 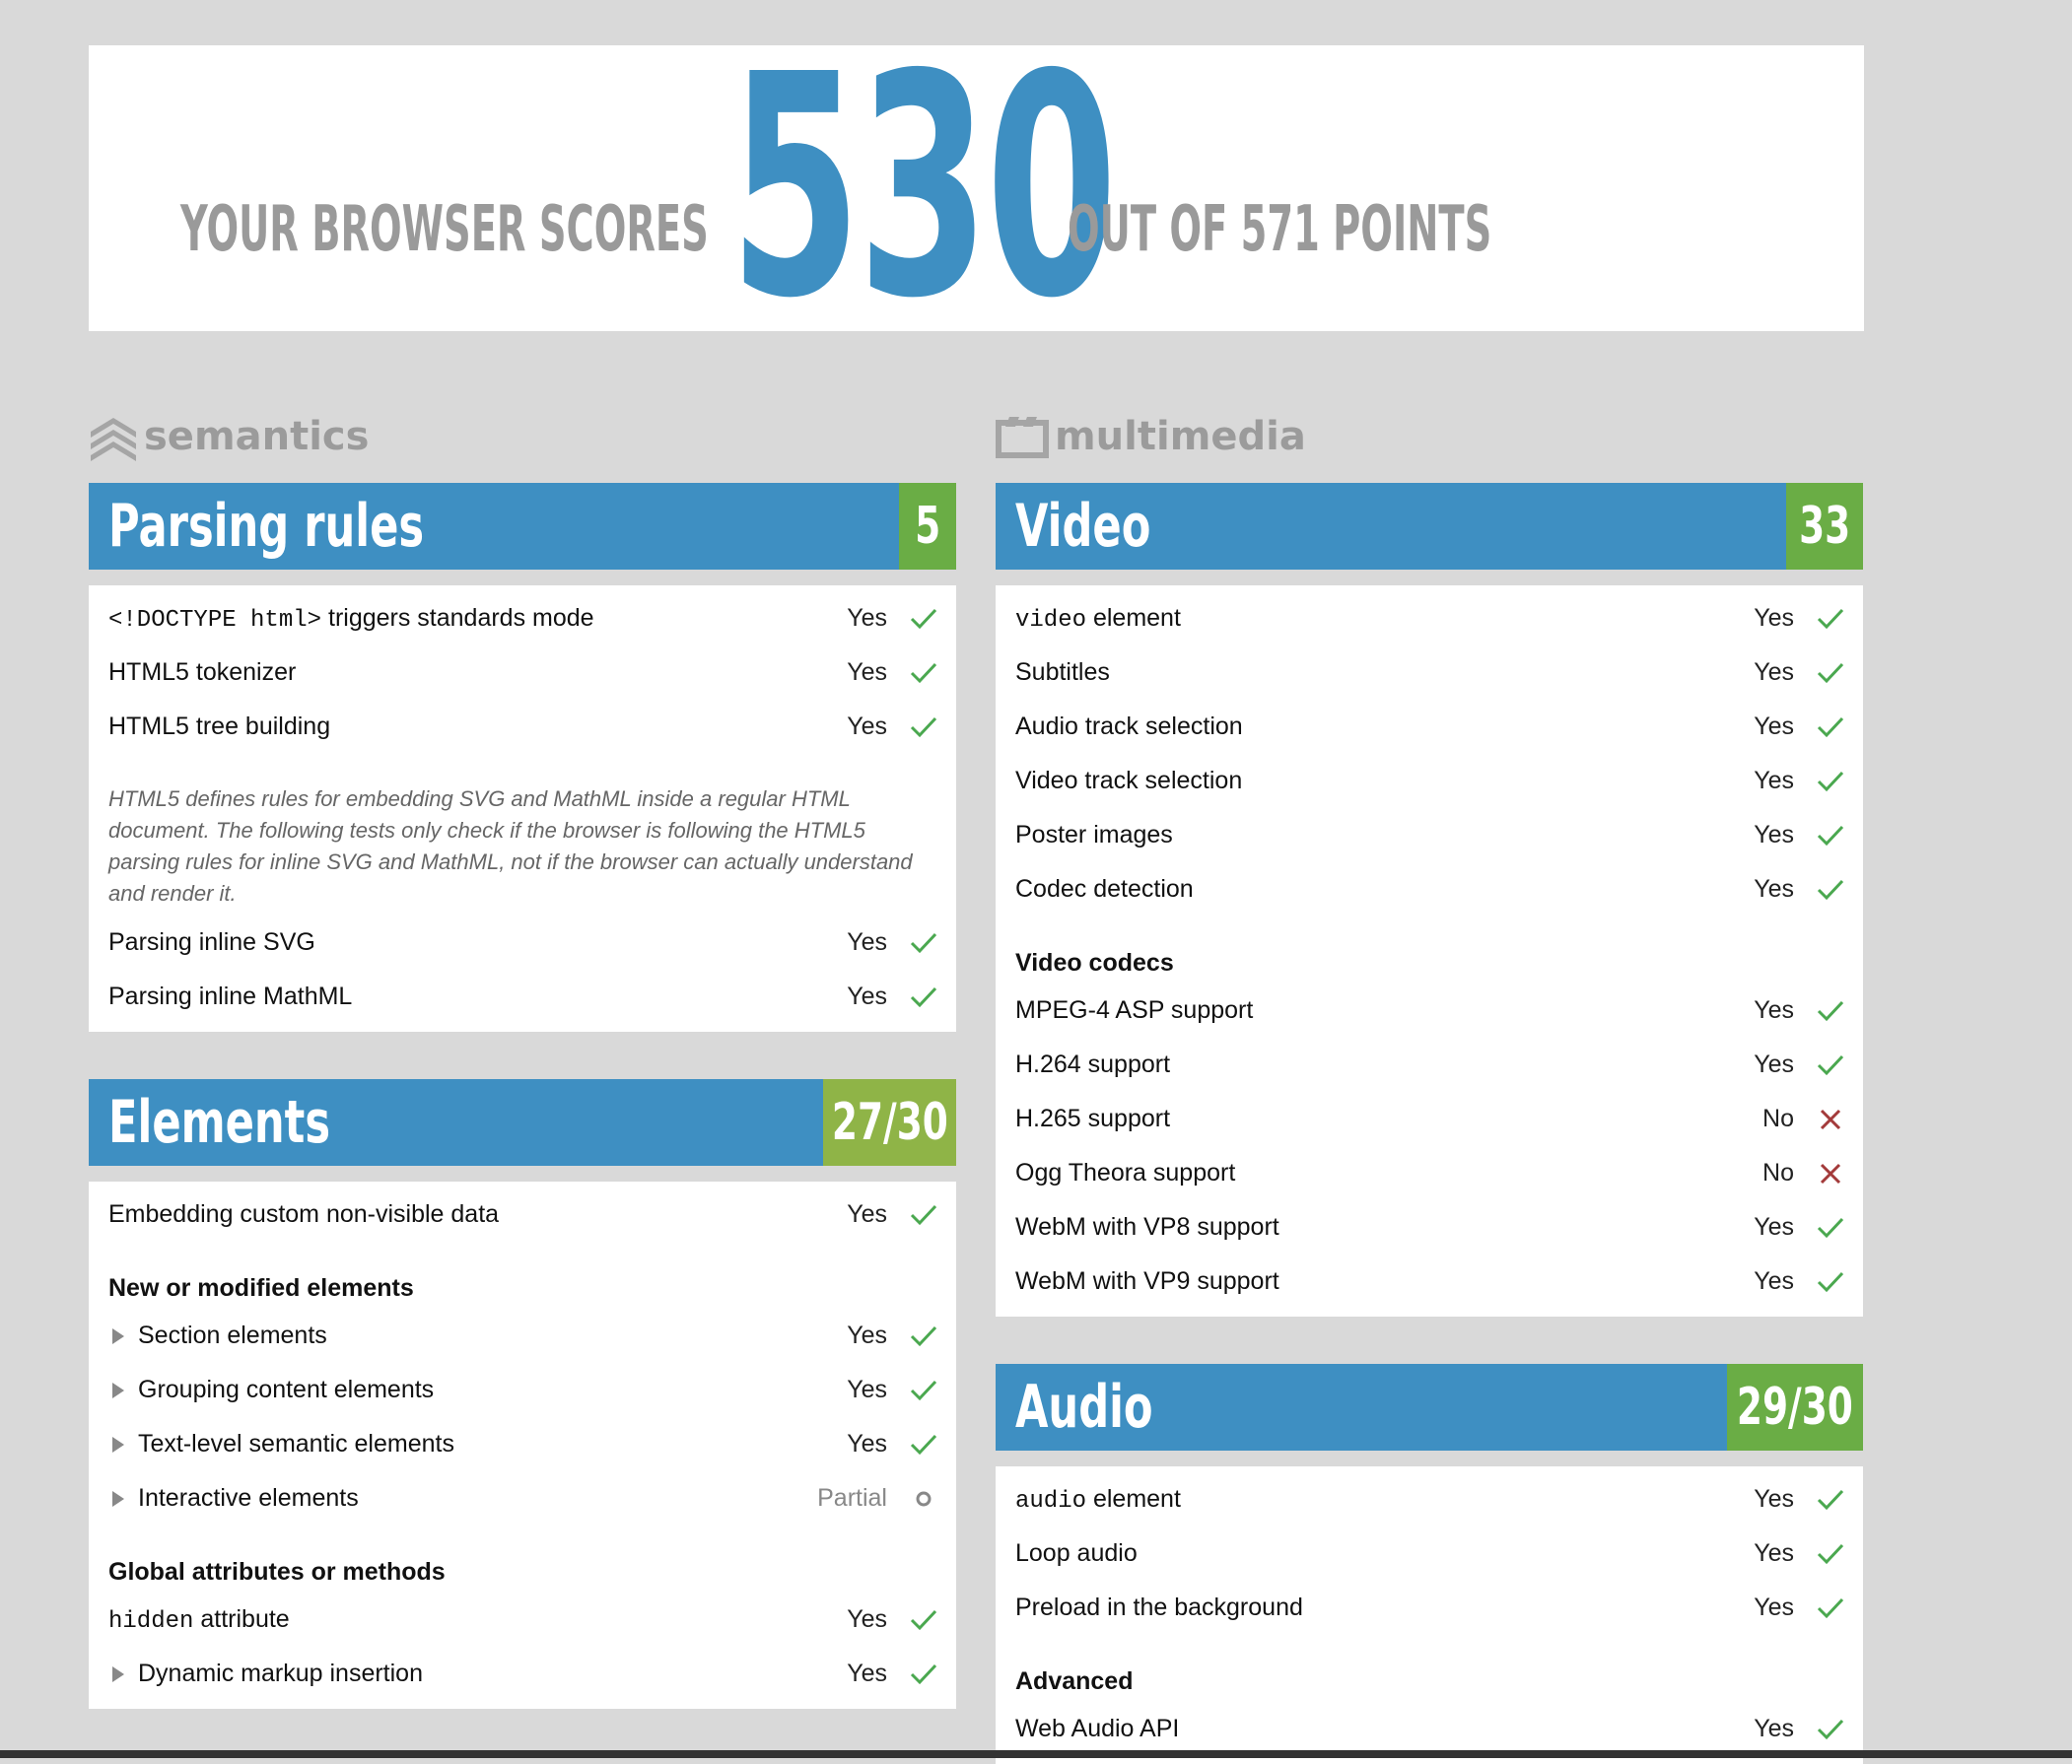 I want to click on section-title: Parsing rules, so click(x=266, y=526).